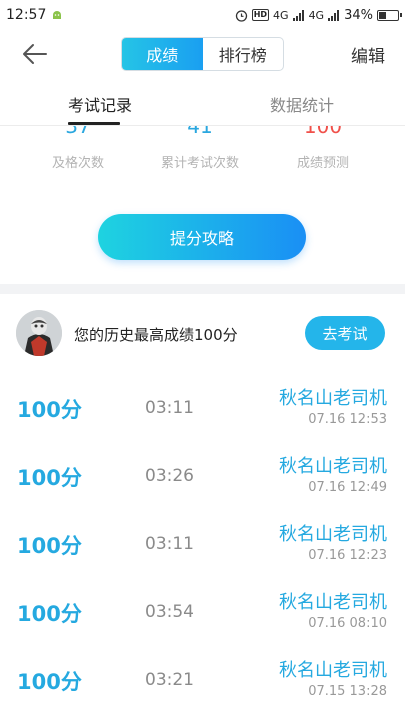 This screenshot has width=405, height=720. What do you see at coordinates (322, 163) in the screenshot?
I see `stat-label: 成绩预测` at bounding box center [322, 163].